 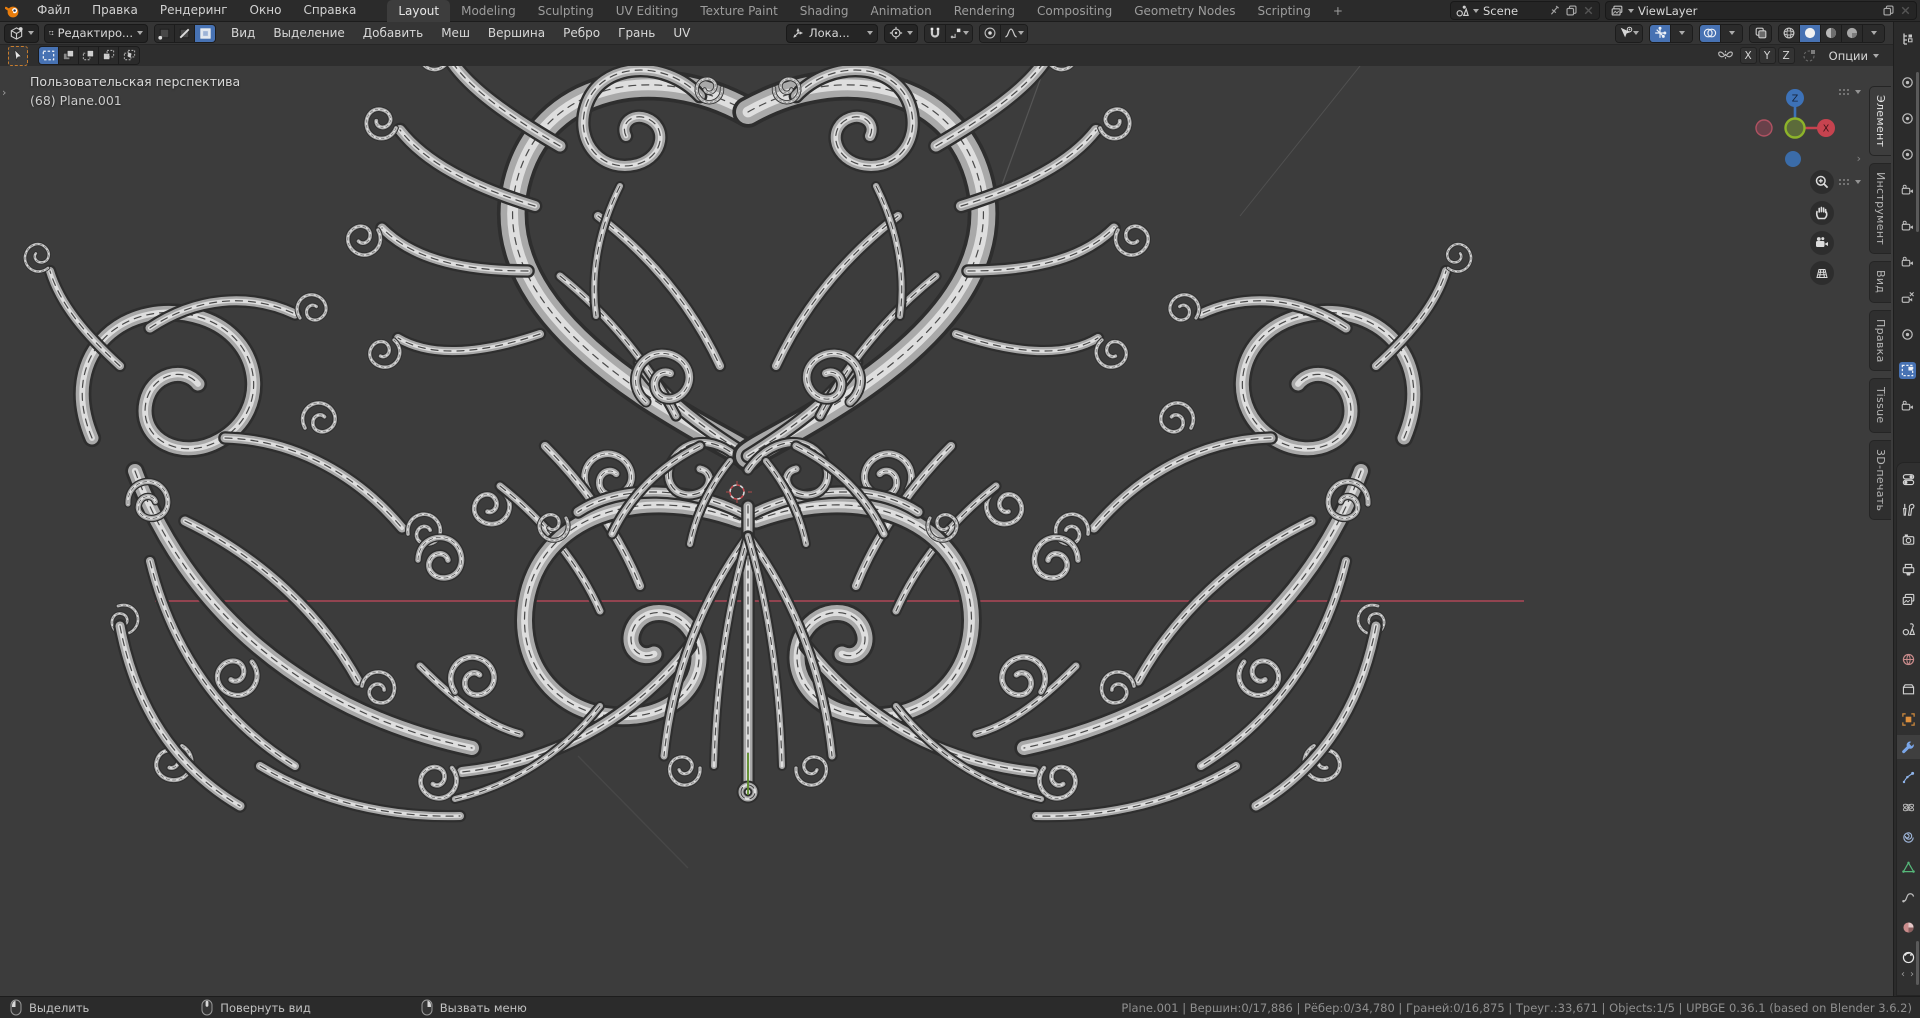 I want to click on scene-selector: Scene, so click(x=1525, y=10).